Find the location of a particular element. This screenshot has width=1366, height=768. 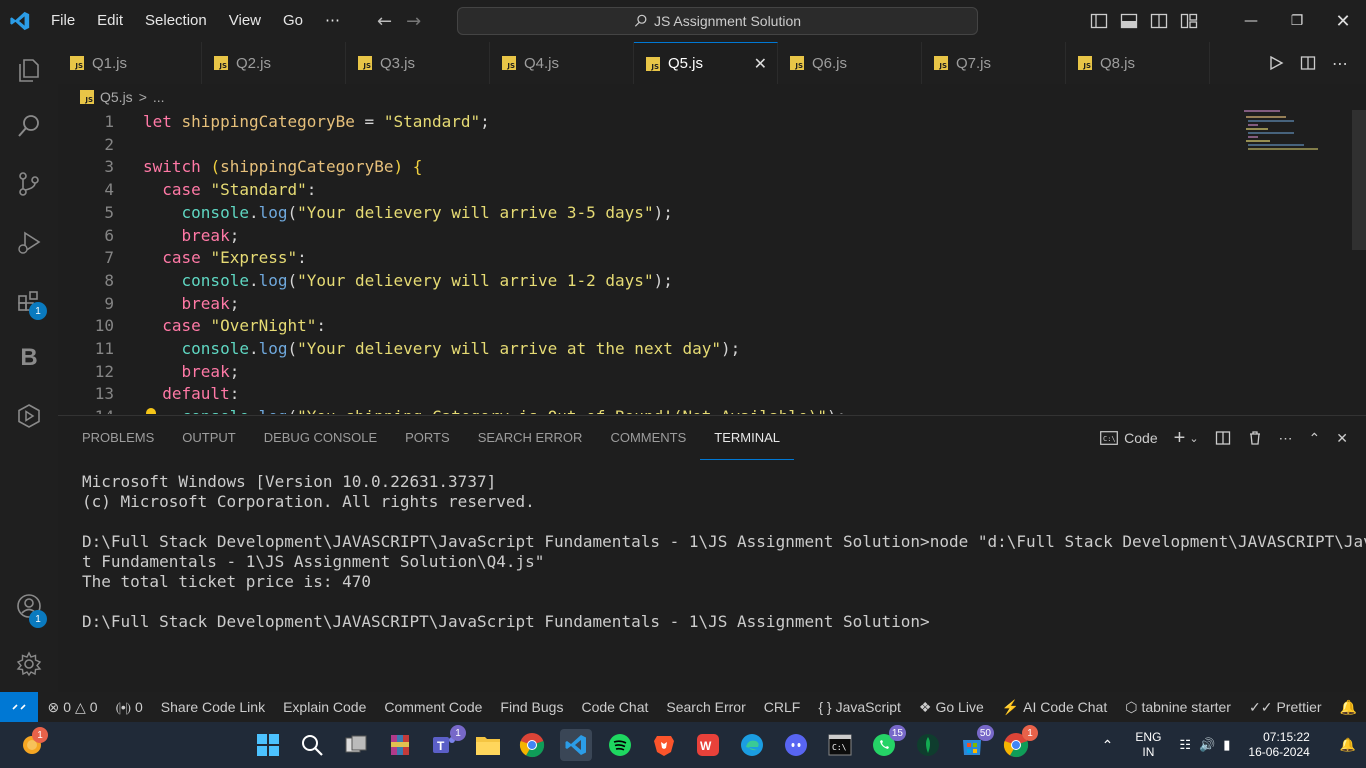

customize-layout-icon is located at coordinates (1189, 21).